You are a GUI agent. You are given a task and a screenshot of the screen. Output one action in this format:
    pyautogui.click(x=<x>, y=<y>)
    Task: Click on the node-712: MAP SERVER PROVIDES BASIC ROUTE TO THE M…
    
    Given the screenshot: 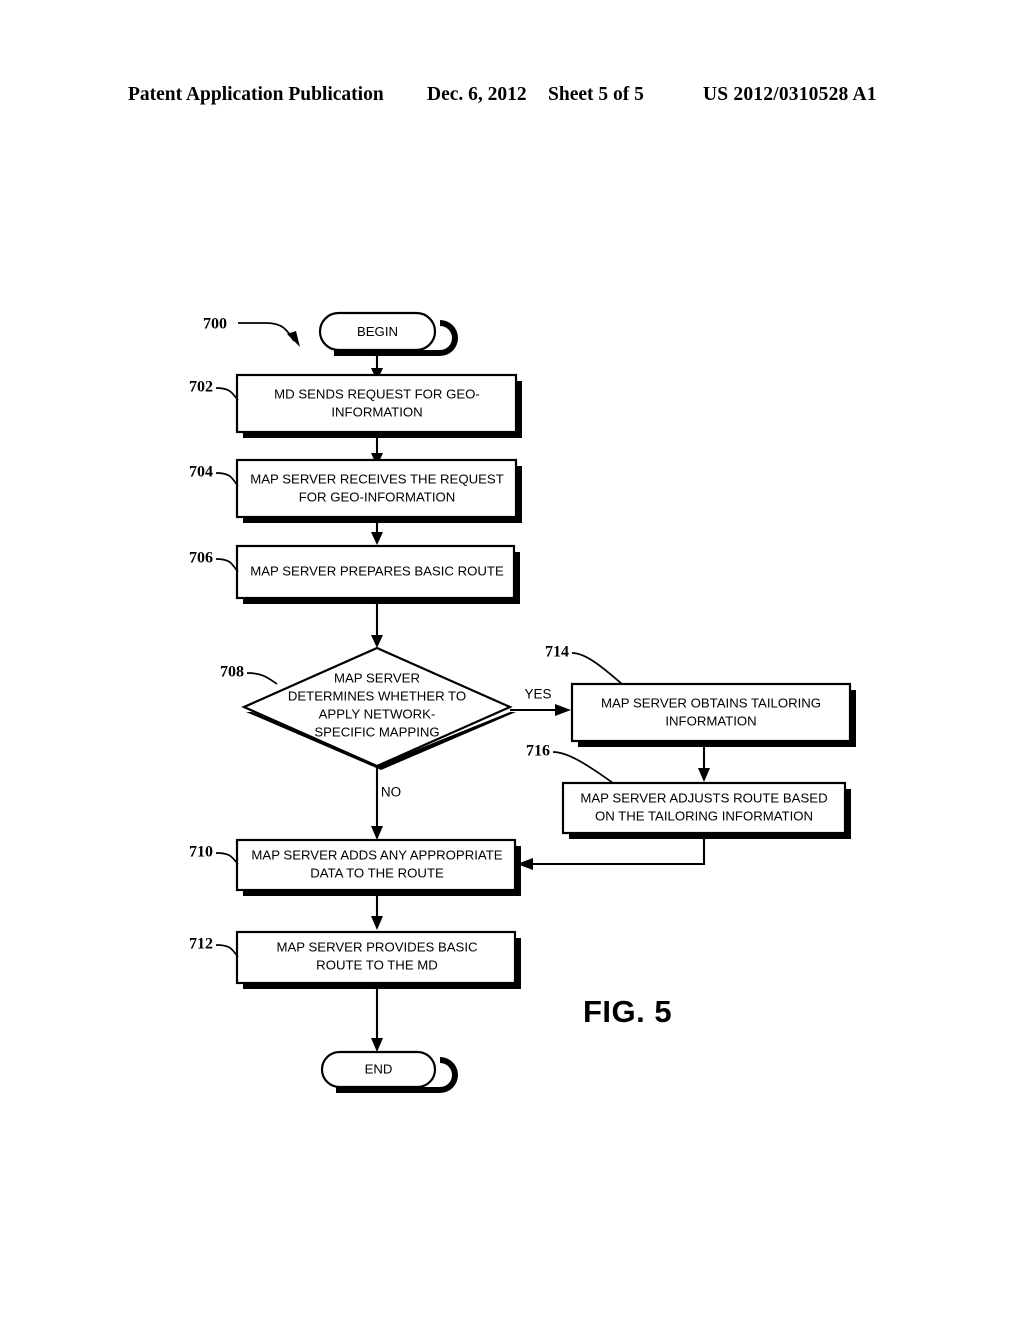 What is the action you would take?
    pyautogui.click(x=355, y=959)
    